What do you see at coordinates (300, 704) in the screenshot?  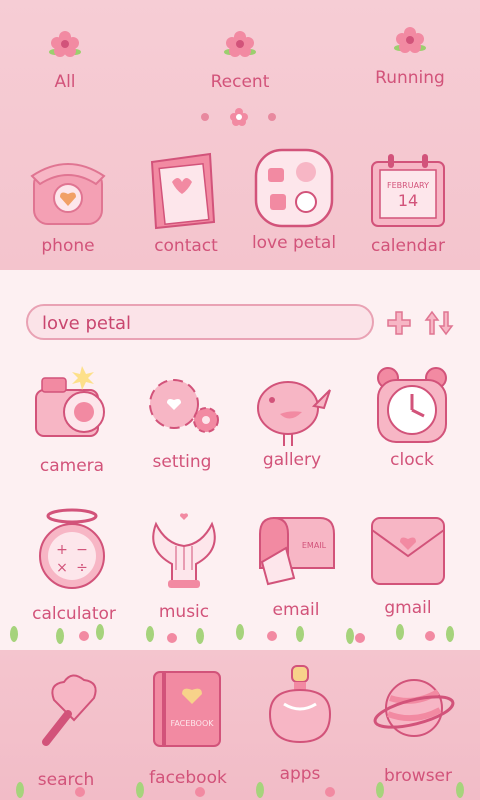 I see `perfume-bottle-icon` at bounding box center [300, 704].